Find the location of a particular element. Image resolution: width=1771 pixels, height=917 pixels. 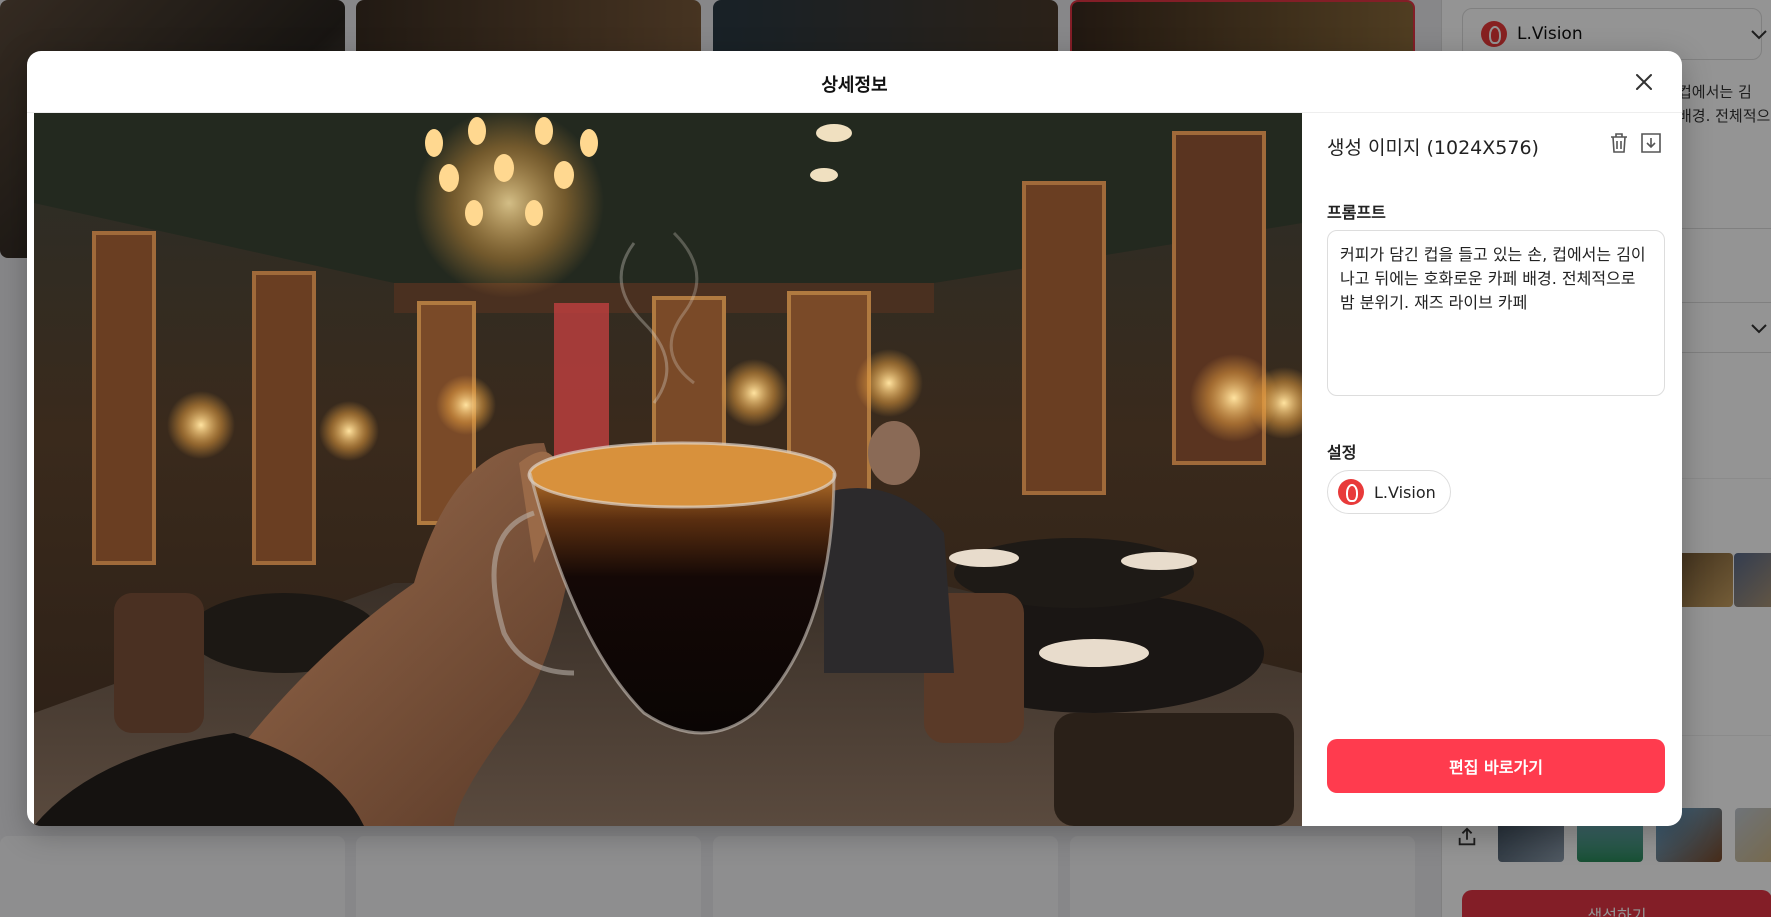

image-title: 생성 이미지 (1024X576) is located at coordinates (1433, 148).